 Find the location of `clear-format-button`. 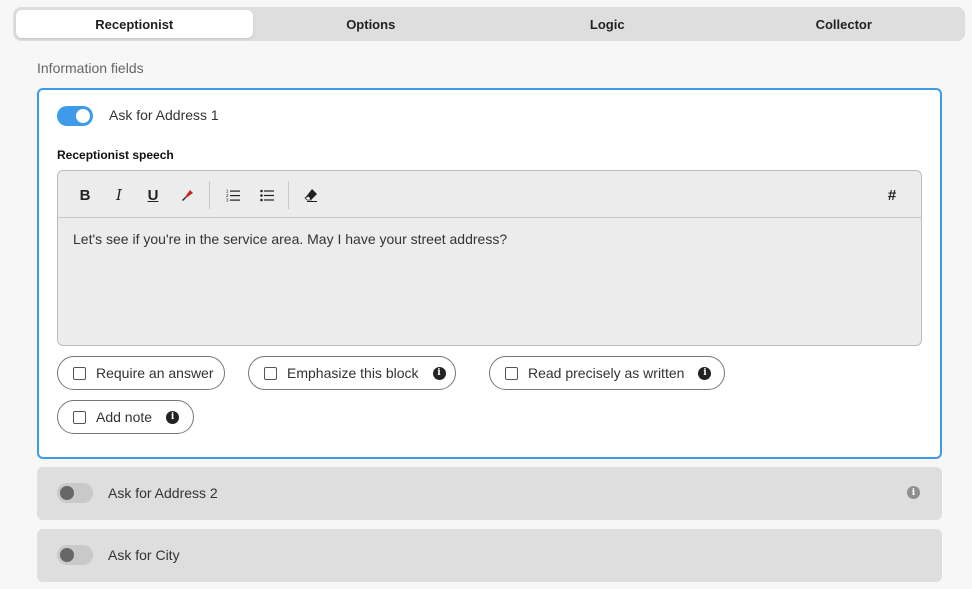

clear-format-button is located at coordinates (311, 195).